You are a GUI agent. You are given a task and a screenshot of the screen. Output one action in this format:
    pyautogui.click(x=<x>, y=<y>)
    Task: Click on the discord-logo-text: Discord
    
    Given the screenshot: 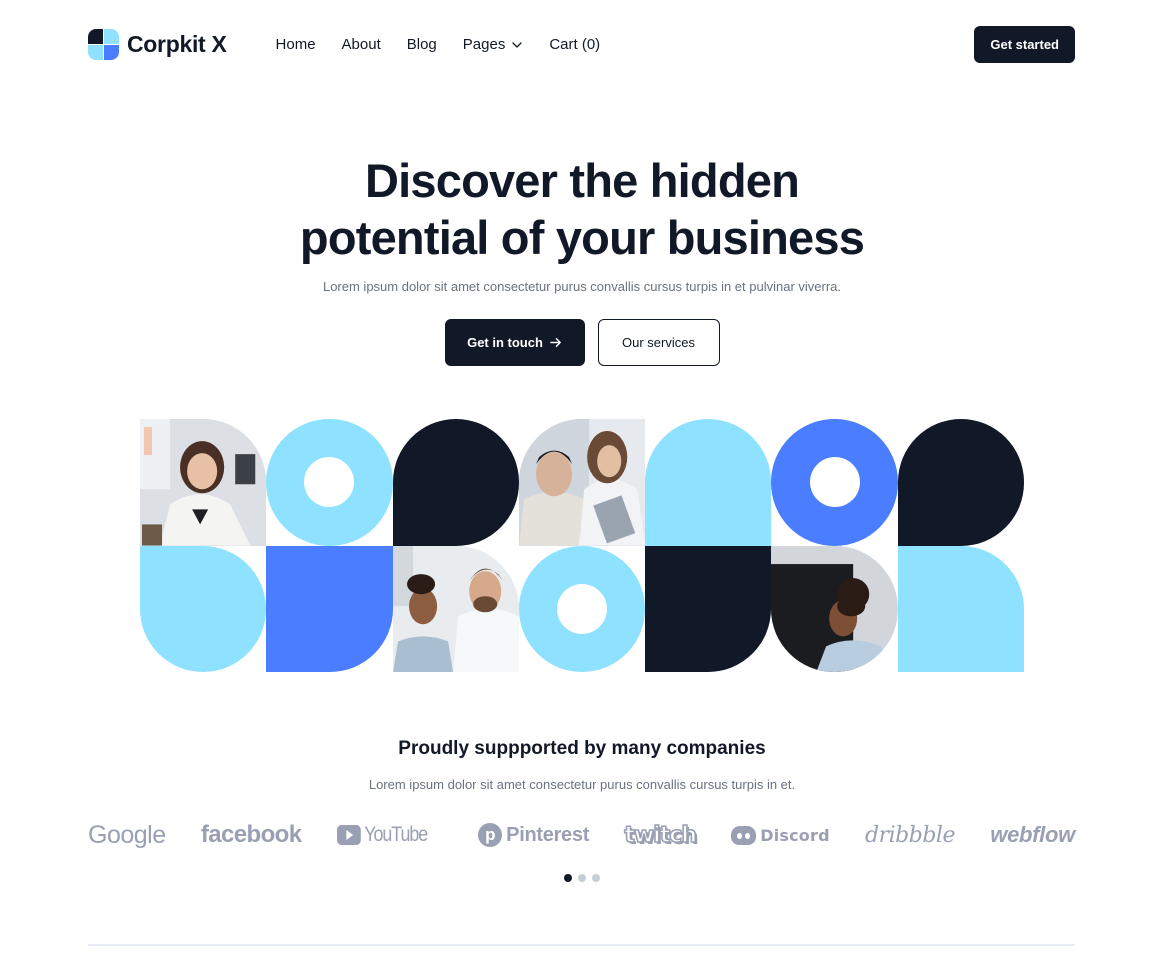 What is the action you would take?
    pyautogui.click(x=795, y=835)
    